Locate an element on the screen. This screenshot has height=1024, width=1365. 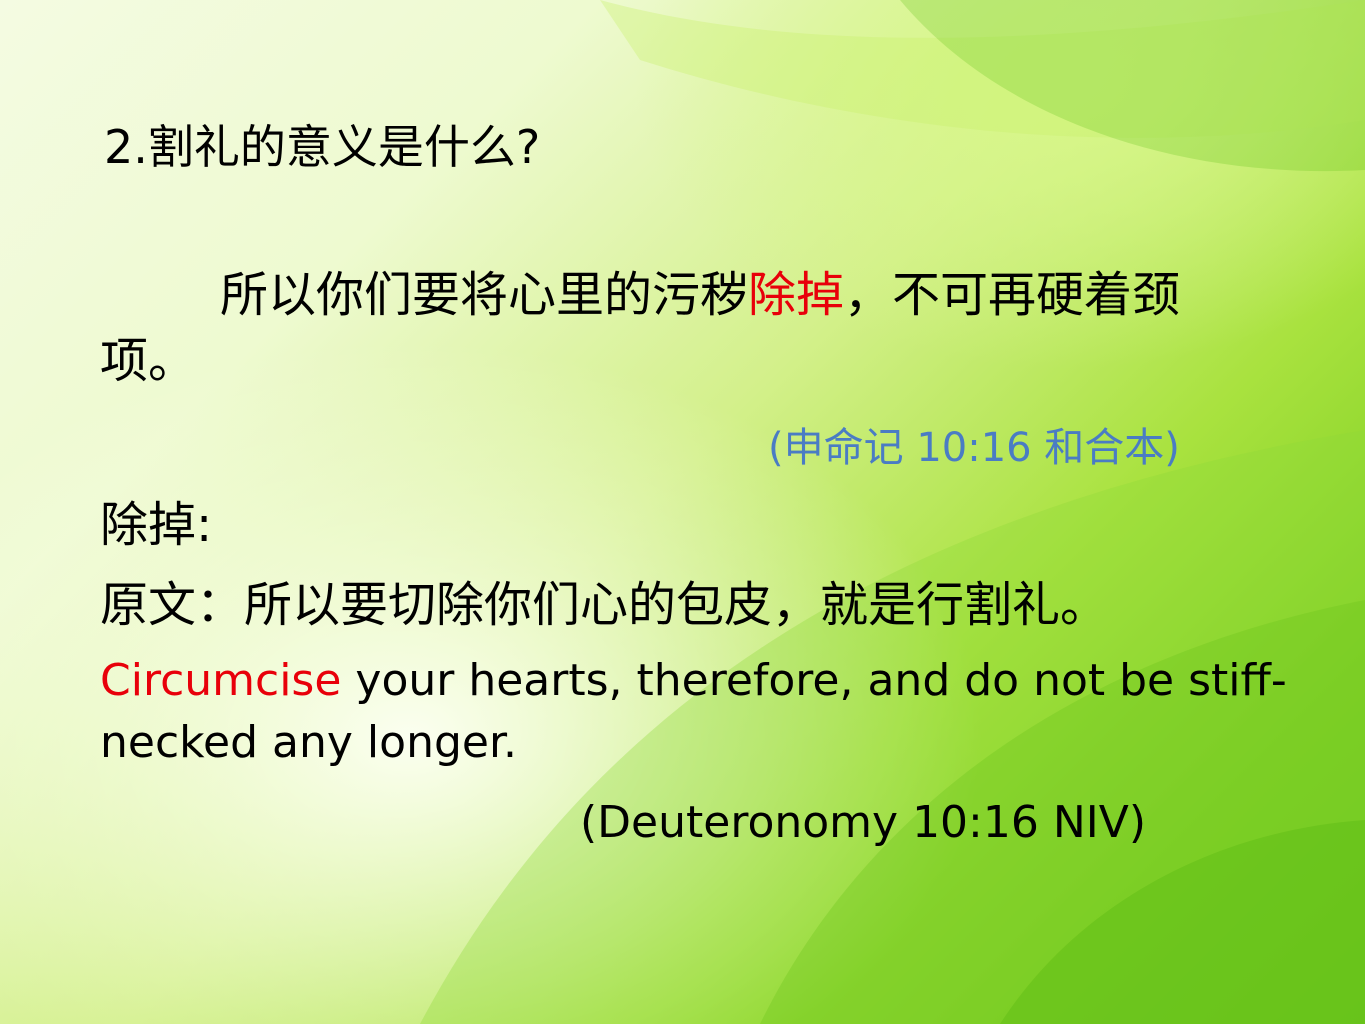
original-text: 原文：所以要切除你们心的包皮，就是行割礼。 is located at coordinates (604, 605).